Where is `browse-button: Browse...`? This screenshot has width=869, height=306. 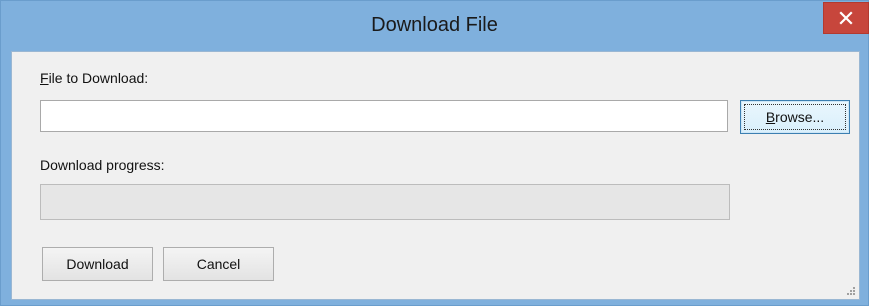 browse-button: Browse... is located at coordinates (795, 117).